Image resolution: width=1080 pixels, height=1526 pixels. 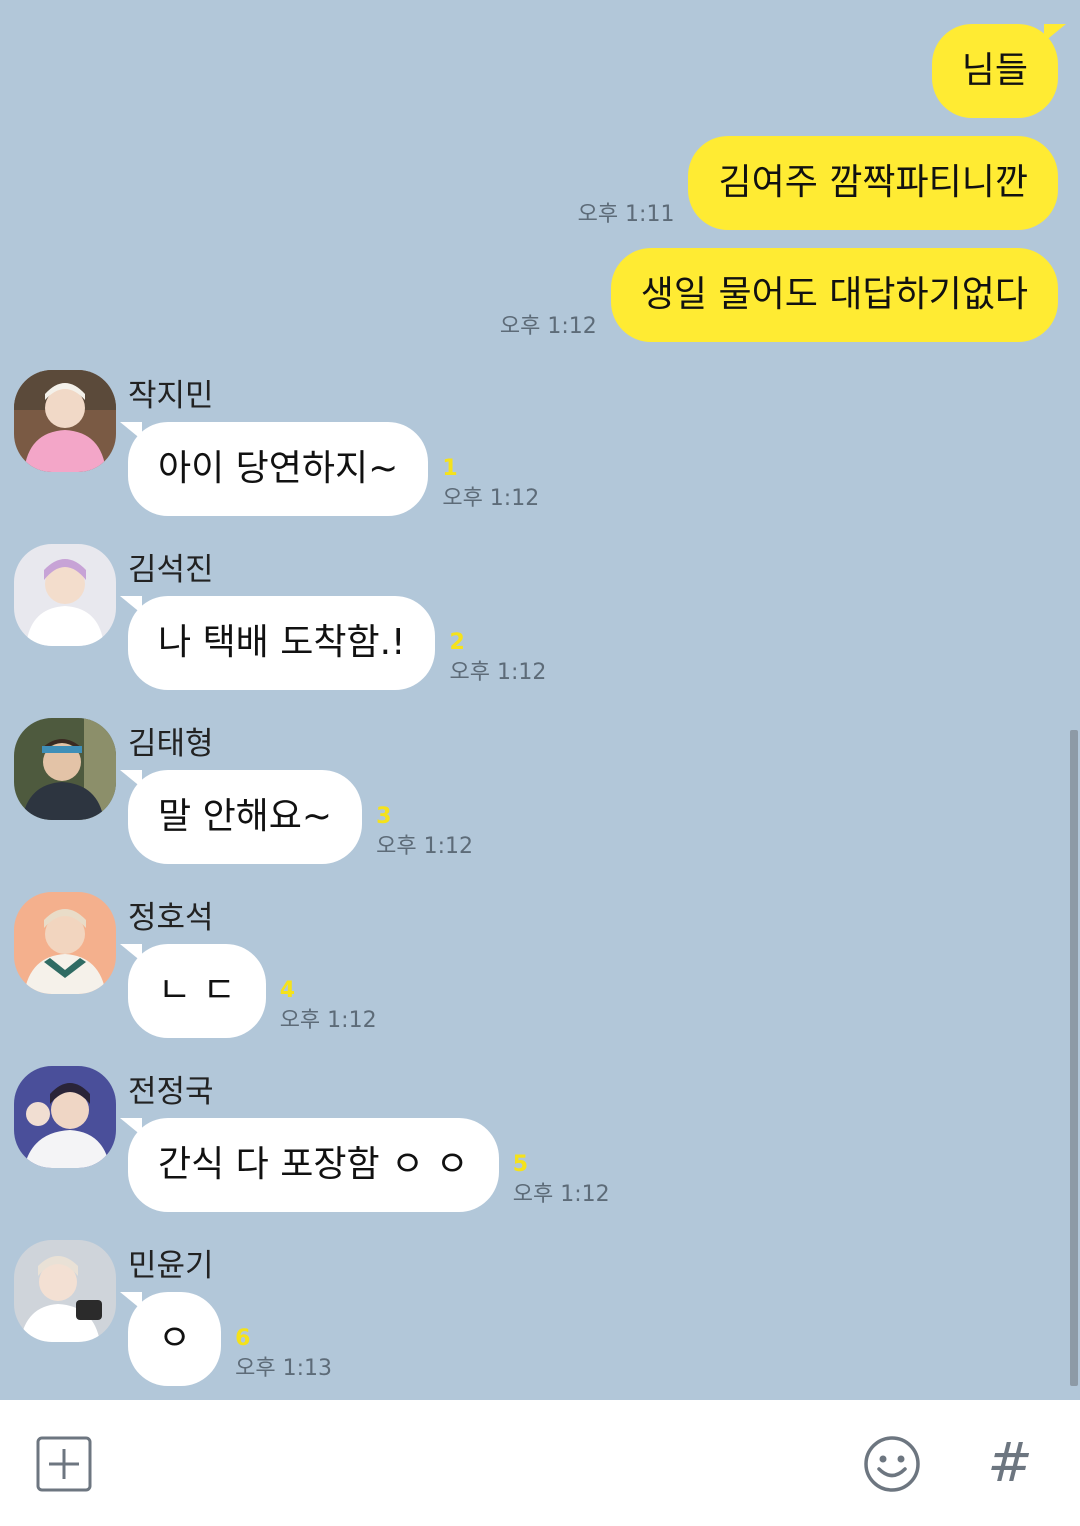 I want to click on message-meta: 1 오후 1:12, so click(x=490, y=484).